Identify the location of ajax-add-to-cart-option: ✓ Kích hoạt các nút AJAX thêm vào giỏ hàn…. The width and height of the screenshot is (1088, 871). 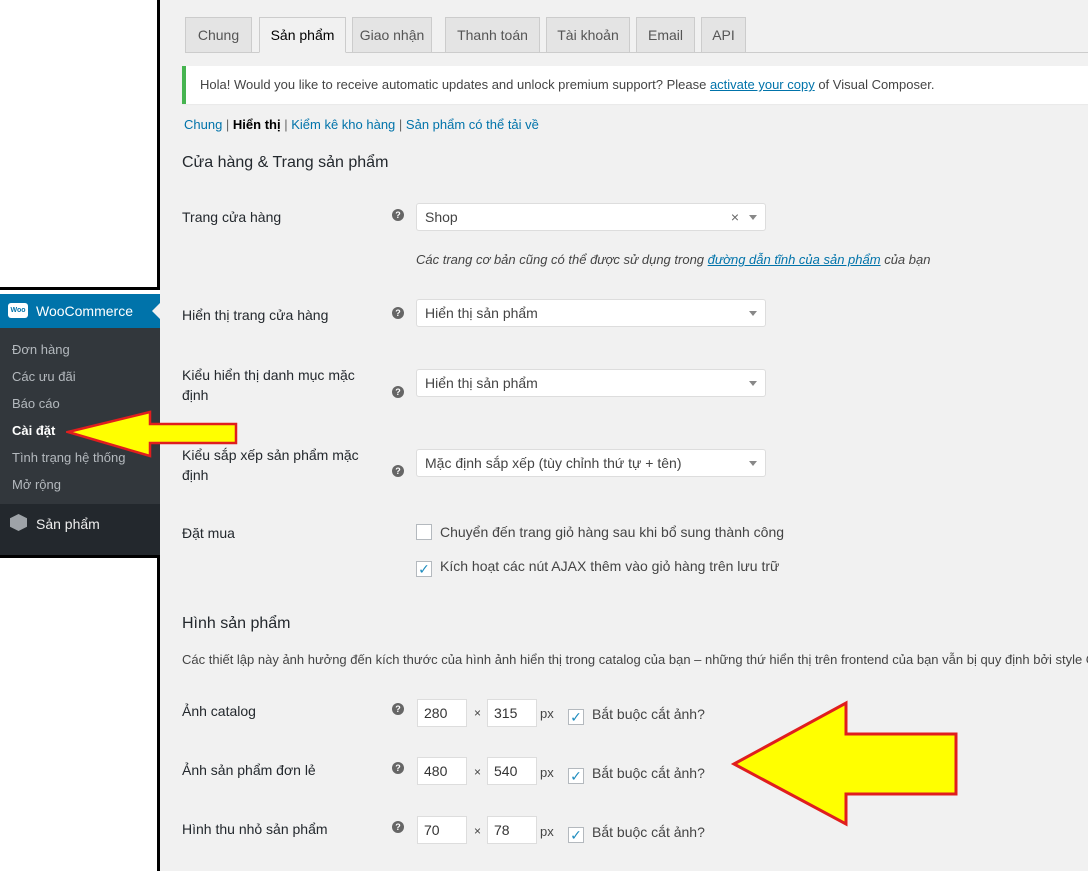
(597, 567).